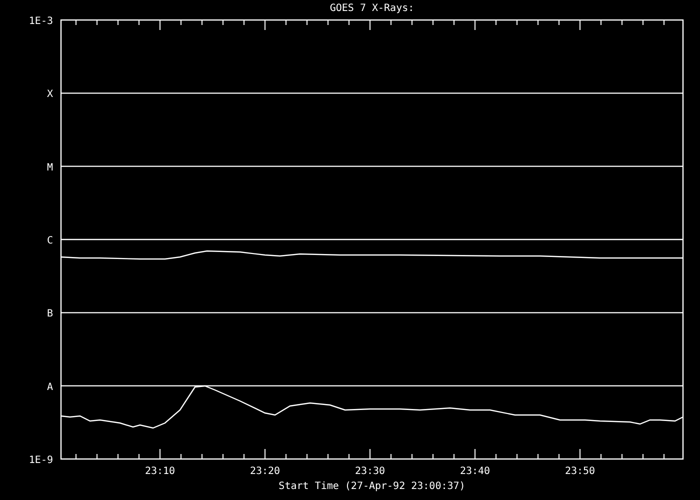  What do you see at coordinates (372, 8) in the screenshot?
I see `chart-title: GOES 7 X-Rays:` at bounding box center [372, 8].